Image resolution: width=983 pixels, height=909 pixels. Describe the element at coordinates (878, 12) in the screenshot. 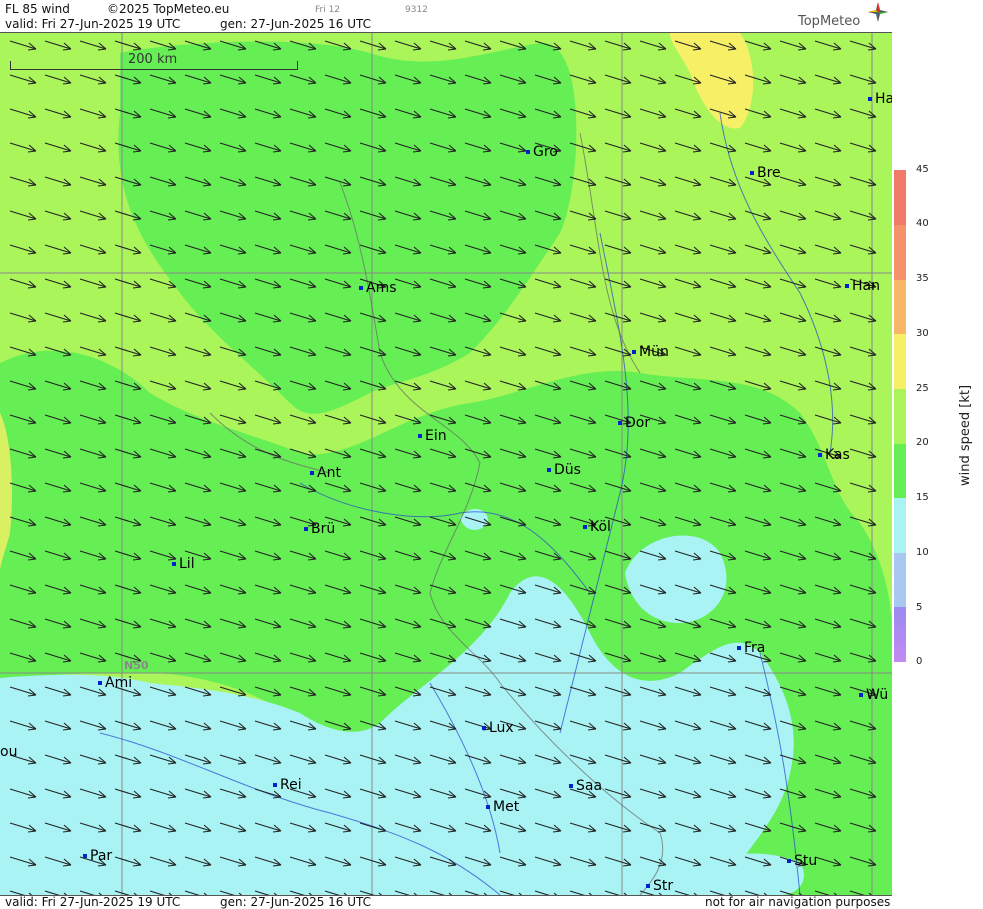

I see `compass-star-icon` at that location.